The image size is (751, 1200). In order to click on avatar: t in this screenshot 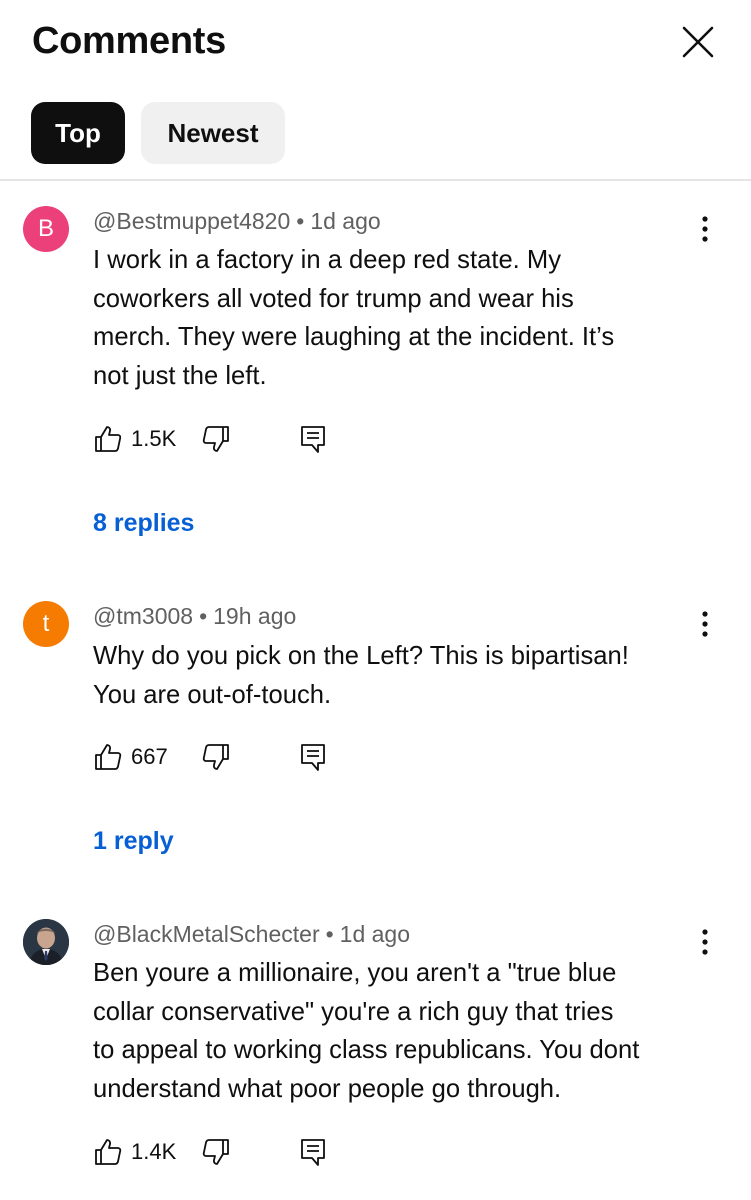, I will do `click(46, 624)`.